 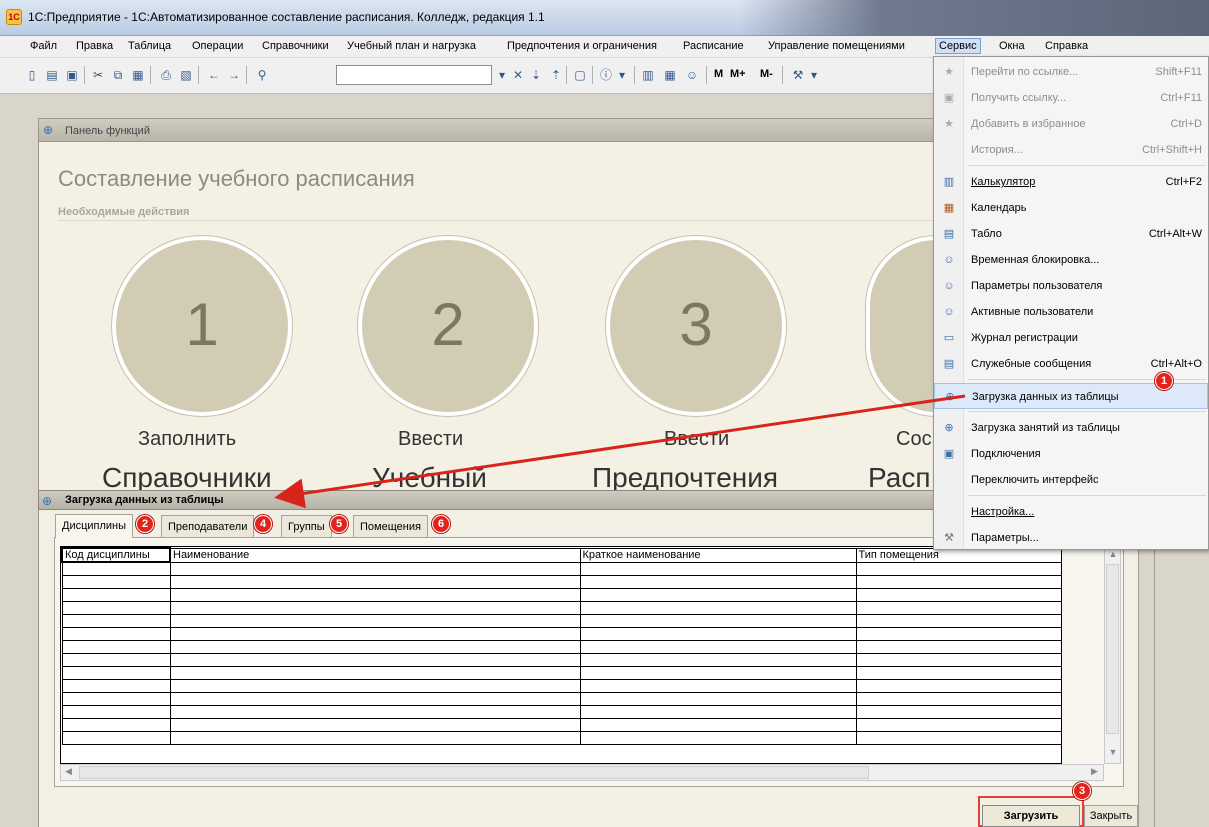 I want to click on info-icon: ⓘ, so click(x=606, y=75).